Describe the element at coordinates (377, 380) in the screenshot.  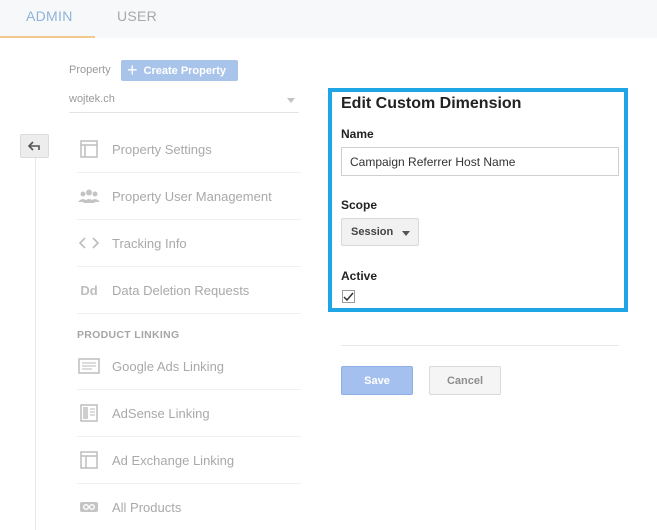
I see `save-button: Save` at that location.